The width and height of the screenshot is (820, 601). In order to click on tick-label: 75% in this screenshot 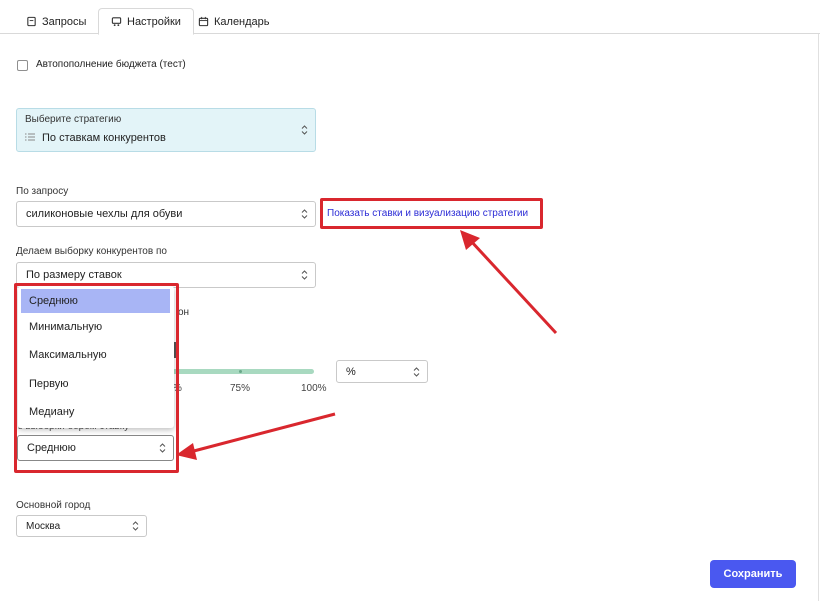, I will do `click(240, 388)`.